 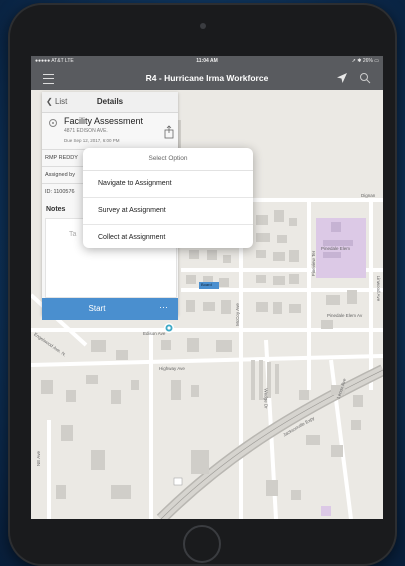 I want to click on nav-bar: R4 - Hurricane Irma Workforce, so click(x=207, y=78).